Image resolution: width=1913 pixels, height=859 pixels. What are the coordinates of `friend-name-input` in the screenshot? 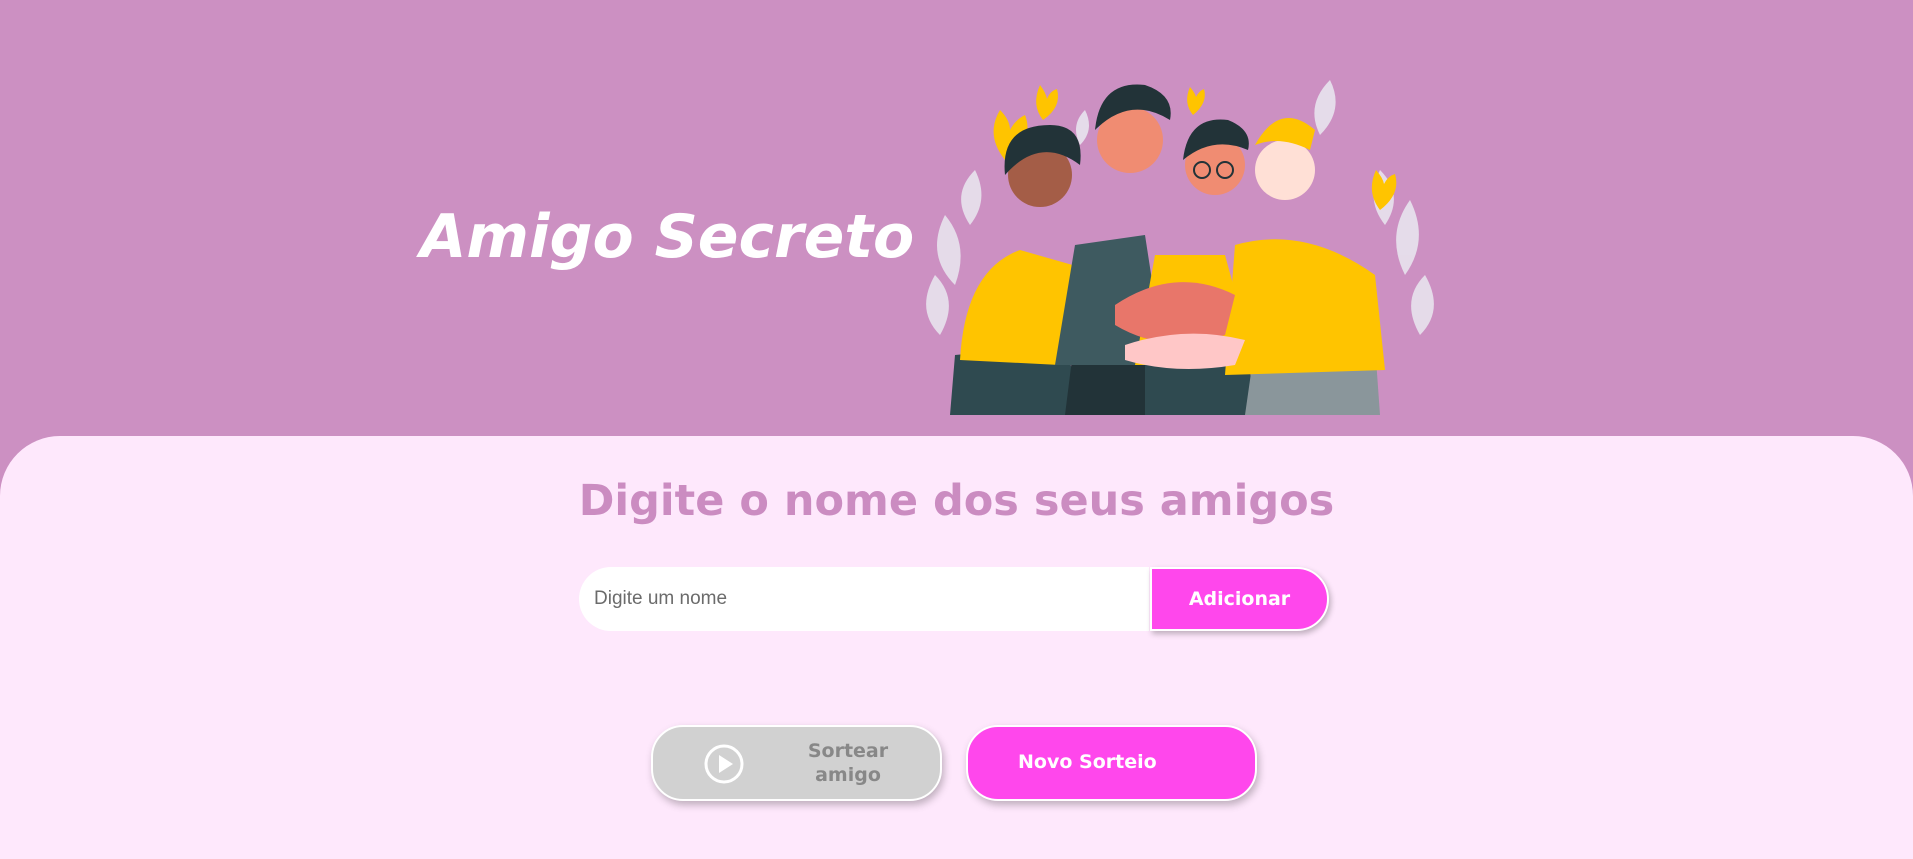 It's located at (864, 599).